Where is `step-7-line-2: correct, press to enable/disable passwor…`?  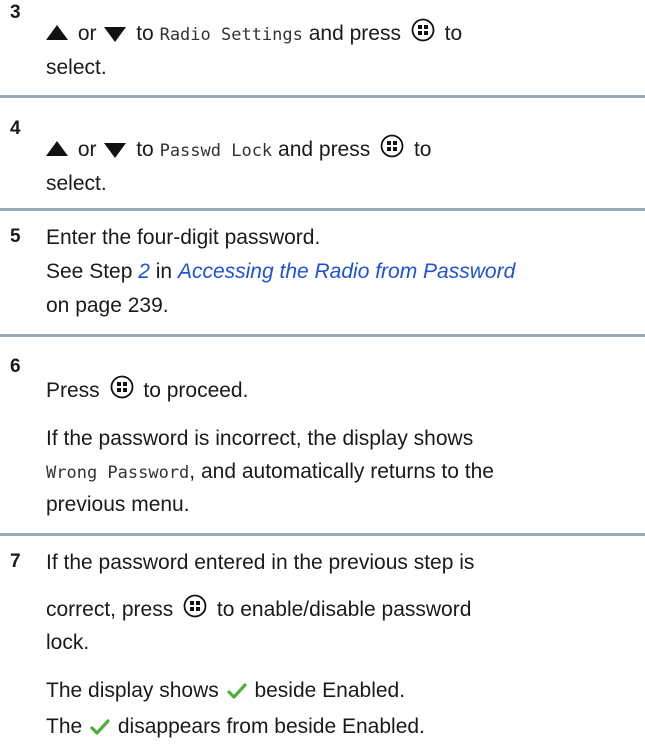 step-7-line-2: correct, press to enable/disable passwor… is located at coordinates (258, 609).